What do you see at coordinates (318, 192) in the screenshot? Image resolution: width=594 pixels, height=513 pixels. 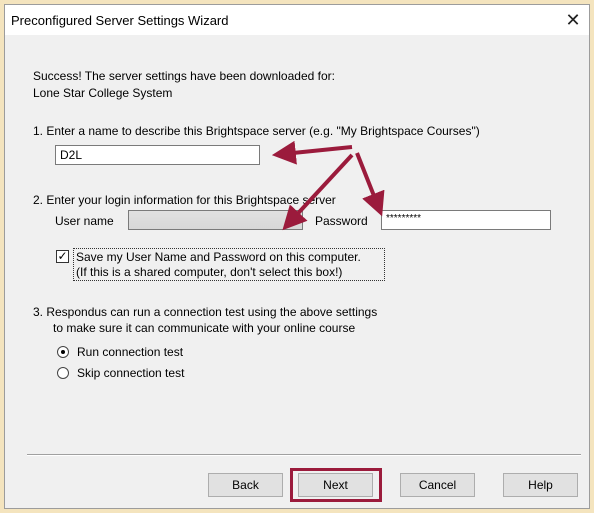 I see `arrow-to-username-field` at bounding box center [318, 192].